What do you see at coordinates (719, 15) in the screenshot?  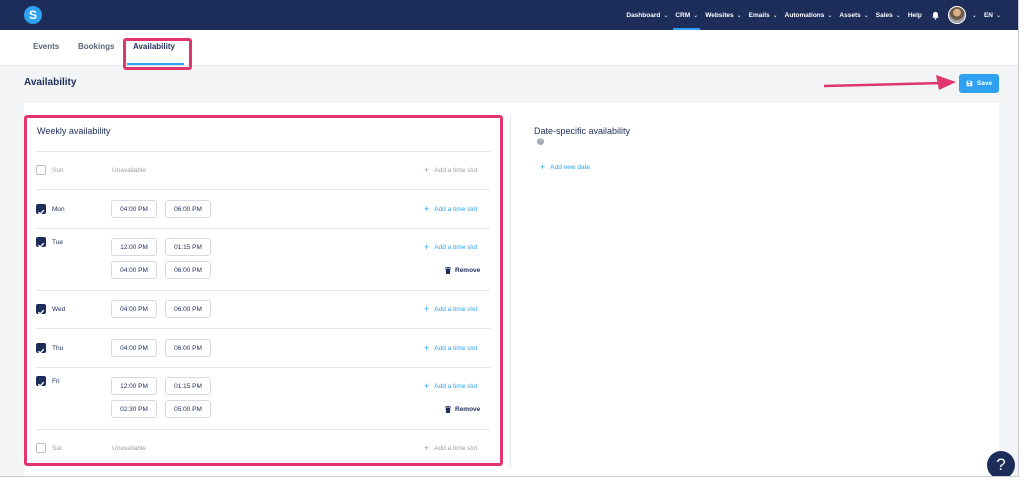 I see `nav-websites-label: Websites` at bounding box center [719, 15].